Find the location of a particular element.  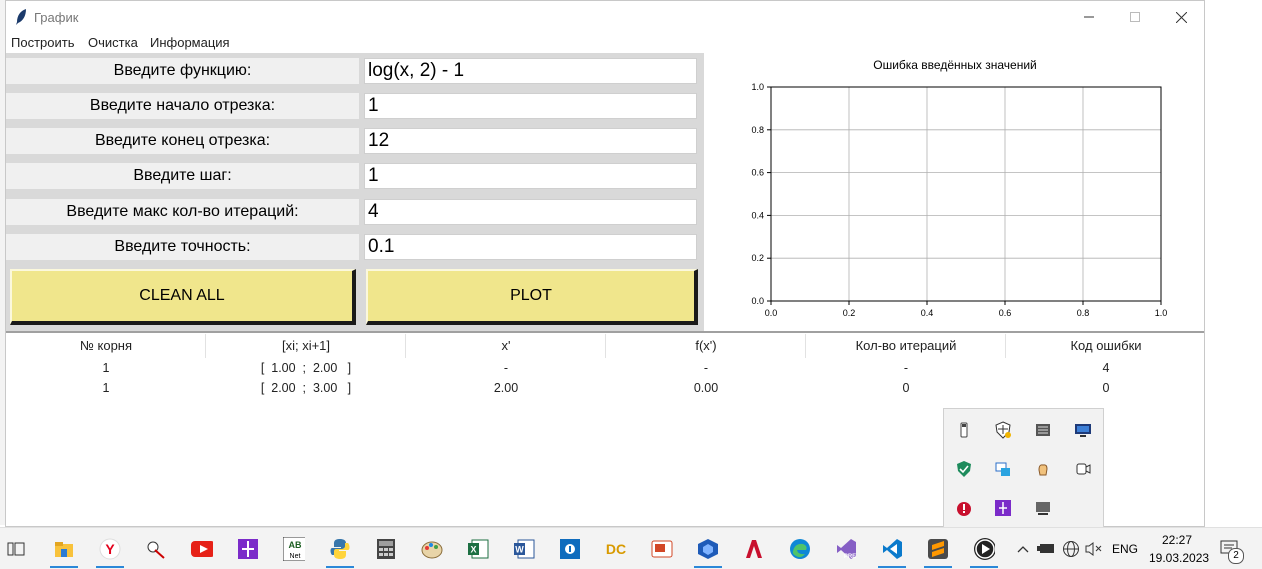

youtube-icon is located at coordinates (202, 549).